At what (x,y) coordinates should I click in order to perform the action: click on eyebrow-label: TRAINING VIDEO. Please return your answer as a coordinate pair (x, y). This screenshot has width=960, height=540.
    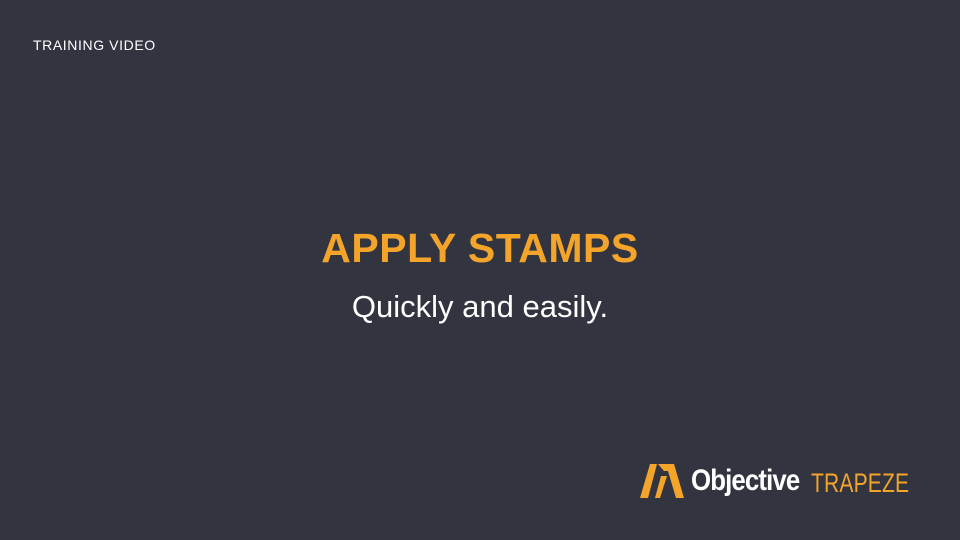
    Looking at the image, I should click on (94, 45).